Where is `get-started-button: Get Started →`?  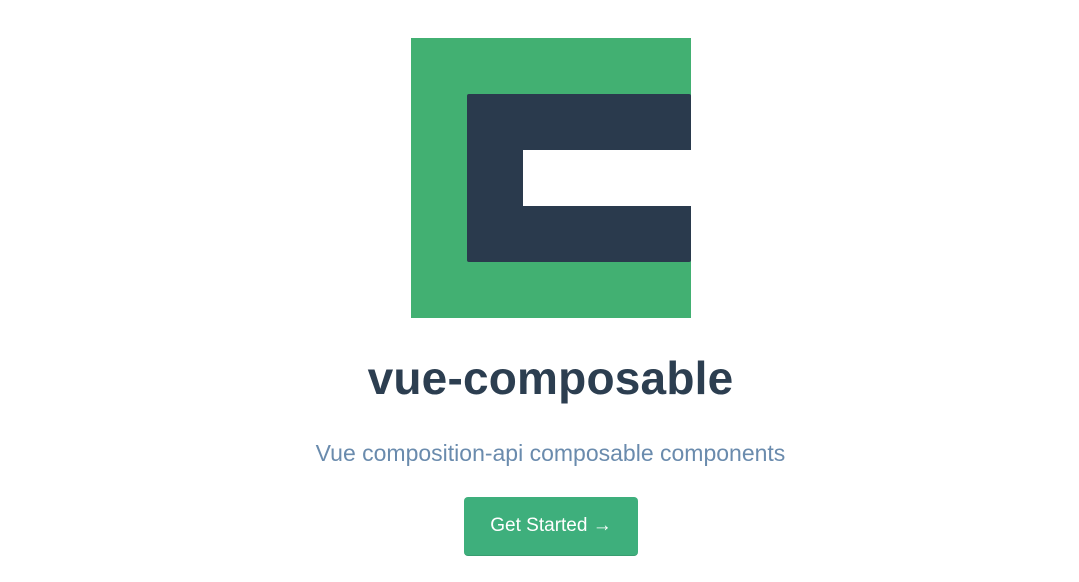 get-started-button: Get Started → is located at coordinates (551, 526).